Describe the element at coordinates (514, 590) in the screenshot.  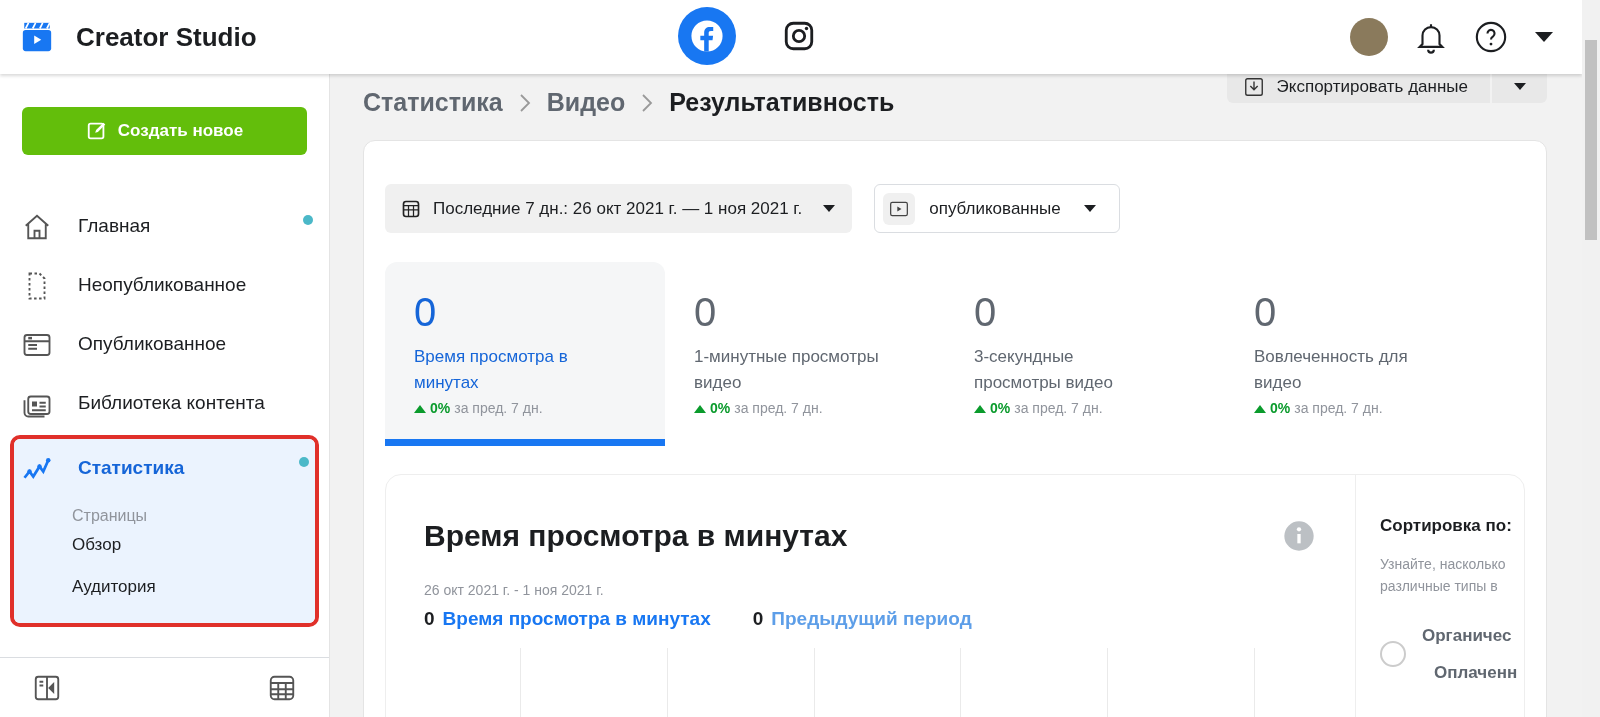
I see `date-range: 26 окт 2021 г. - 1 ноя 2021 г.` at that location.